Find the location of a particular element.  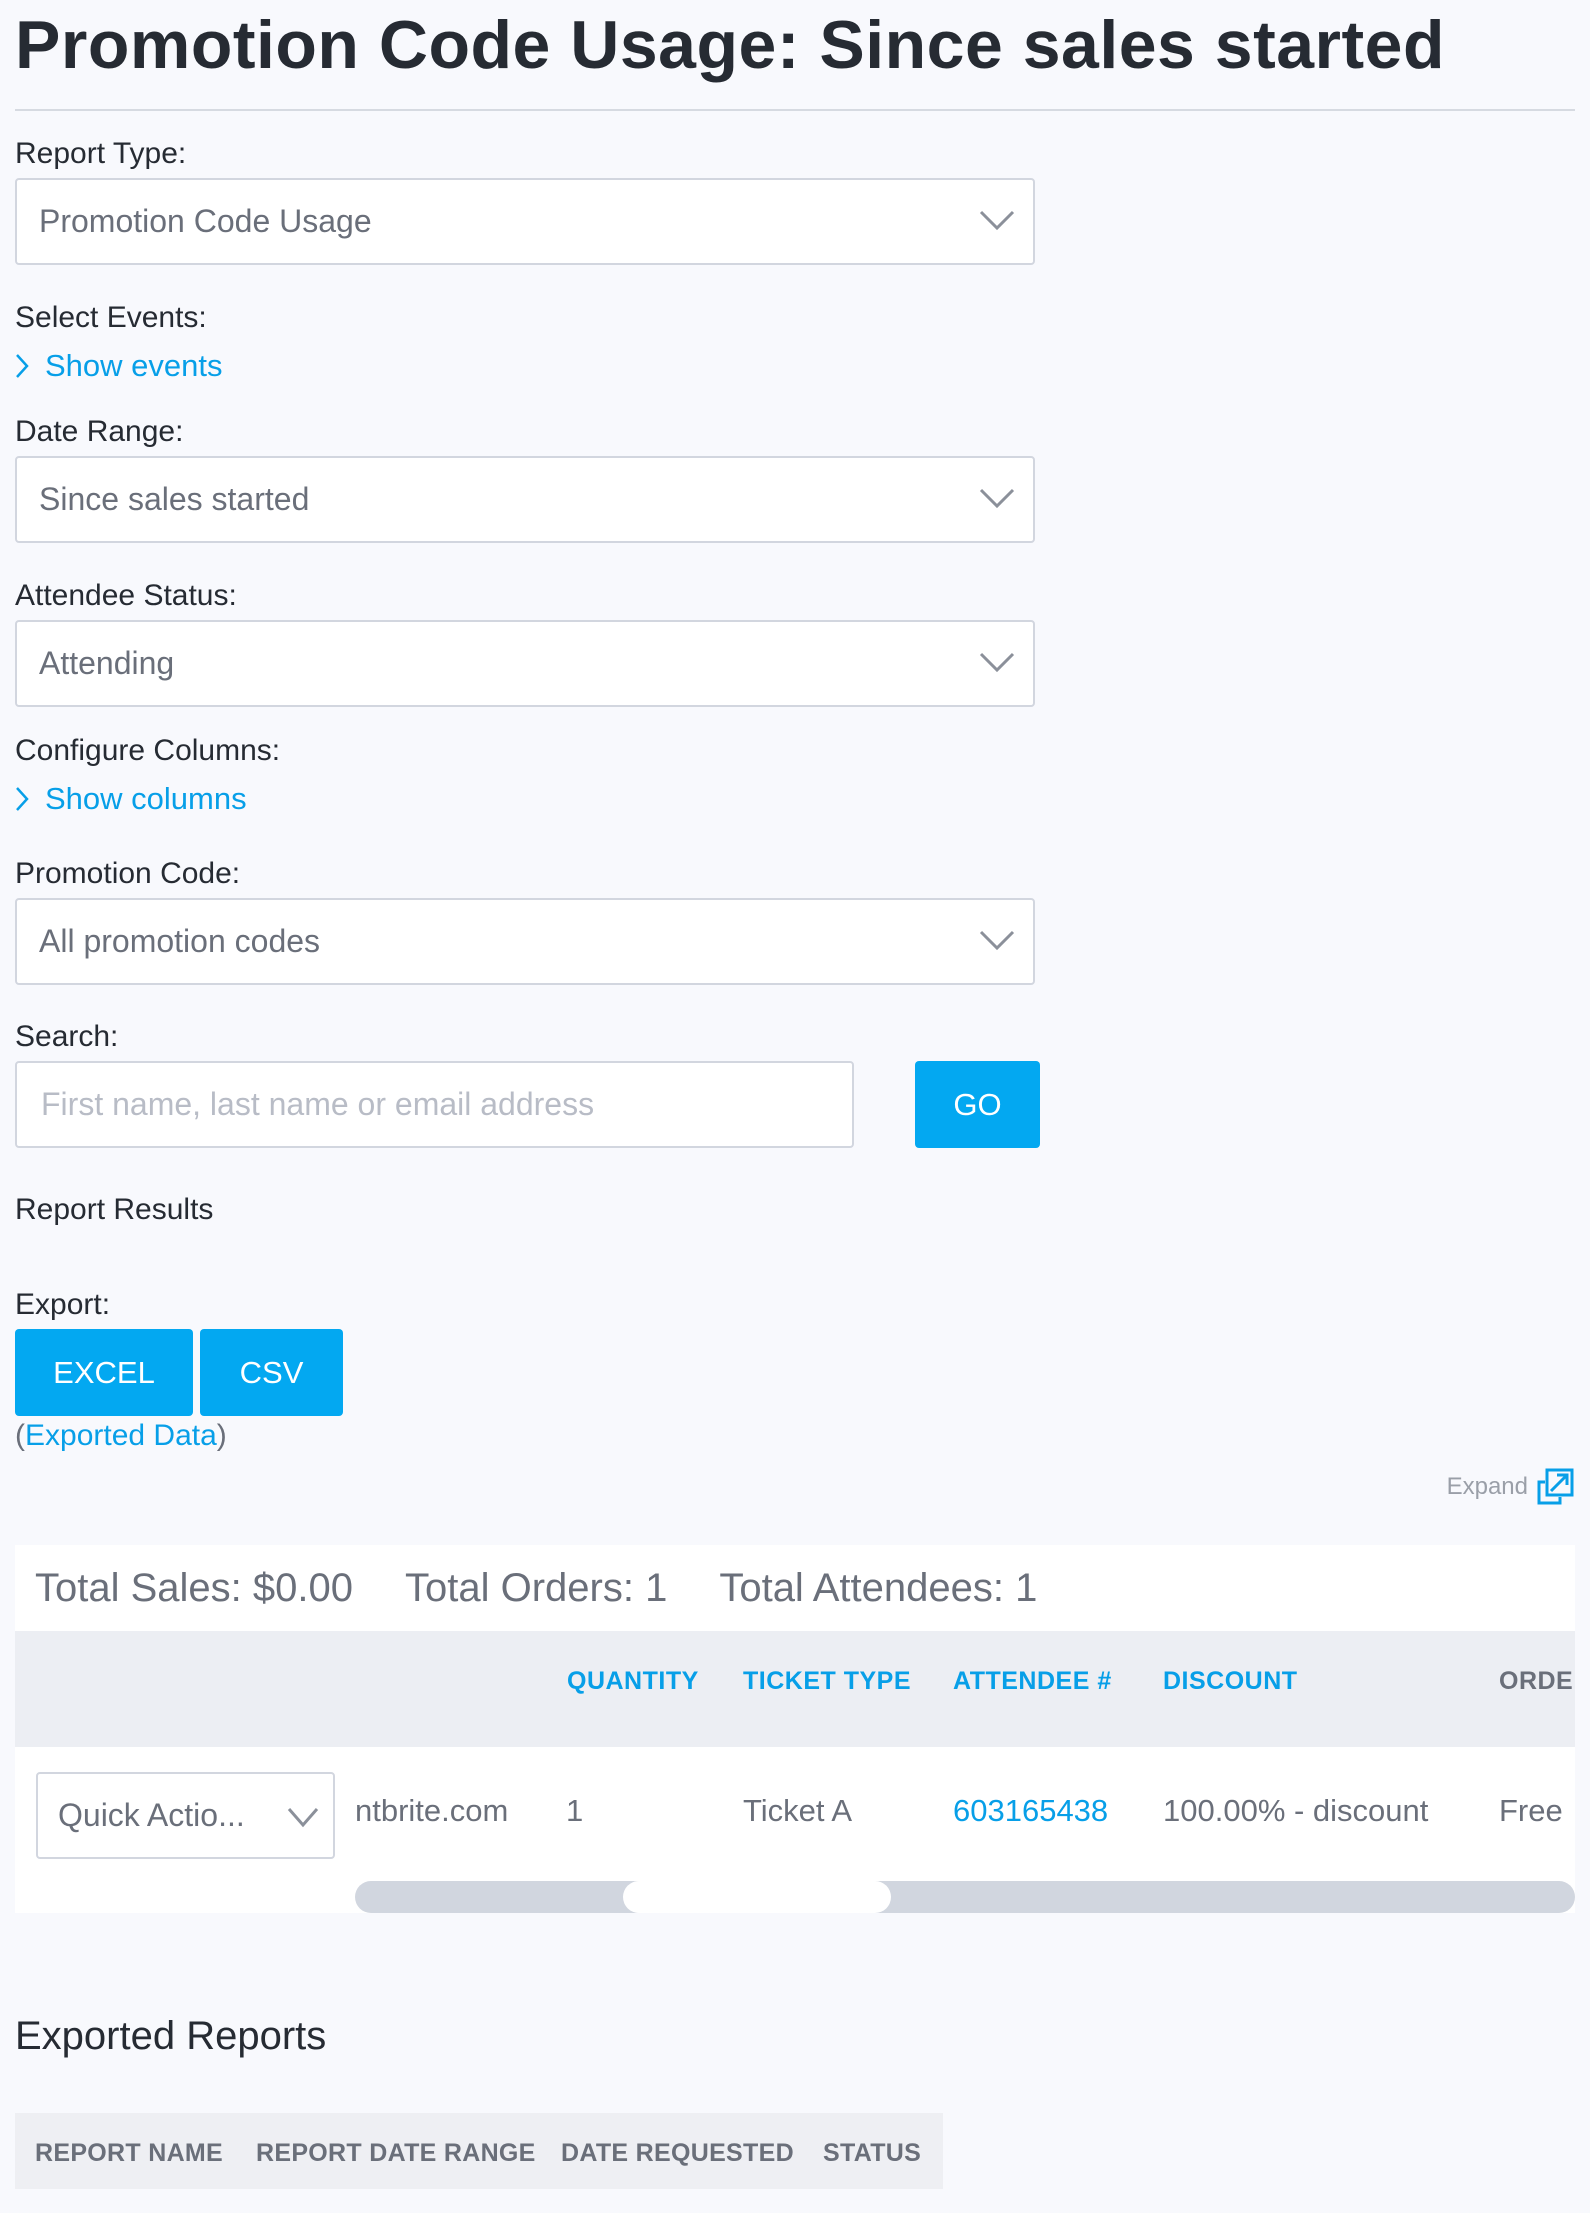

paren-close: ) is located at coordinates (221, 1435).